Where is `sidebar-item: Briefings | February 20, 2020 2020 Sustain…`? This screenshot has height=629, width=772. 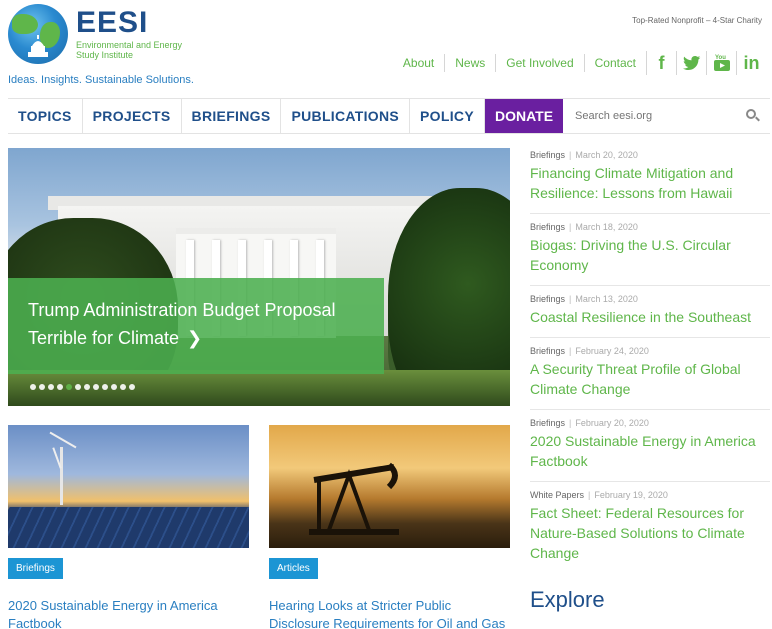 sidebar-item: Briefings | February 20, 2020 2020 Sustain… is located at coordinates (650, 449).